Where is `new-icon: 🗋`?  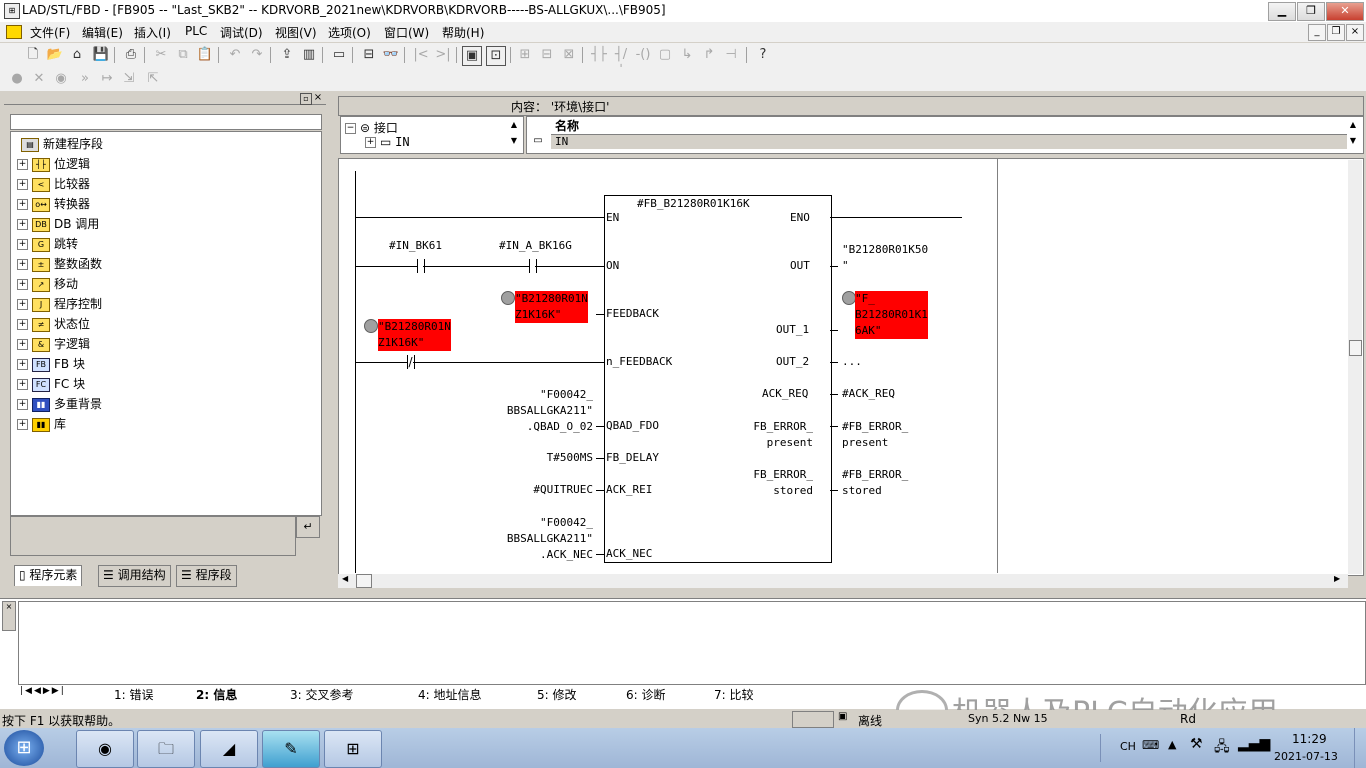 new-icon: 🗋 is located at coordinates (33, 55).